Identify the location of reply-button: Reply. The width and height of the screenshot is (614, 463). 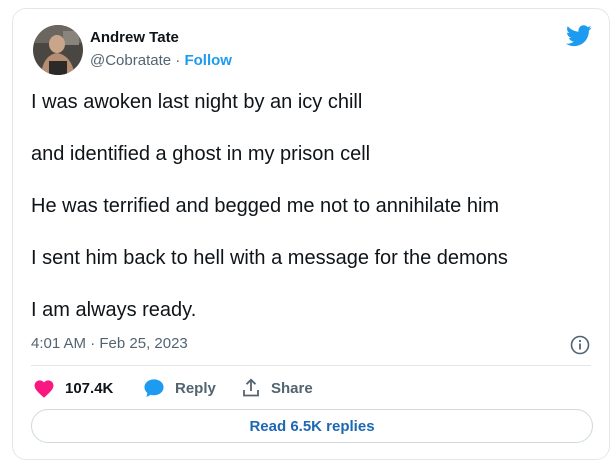
(179, 388).